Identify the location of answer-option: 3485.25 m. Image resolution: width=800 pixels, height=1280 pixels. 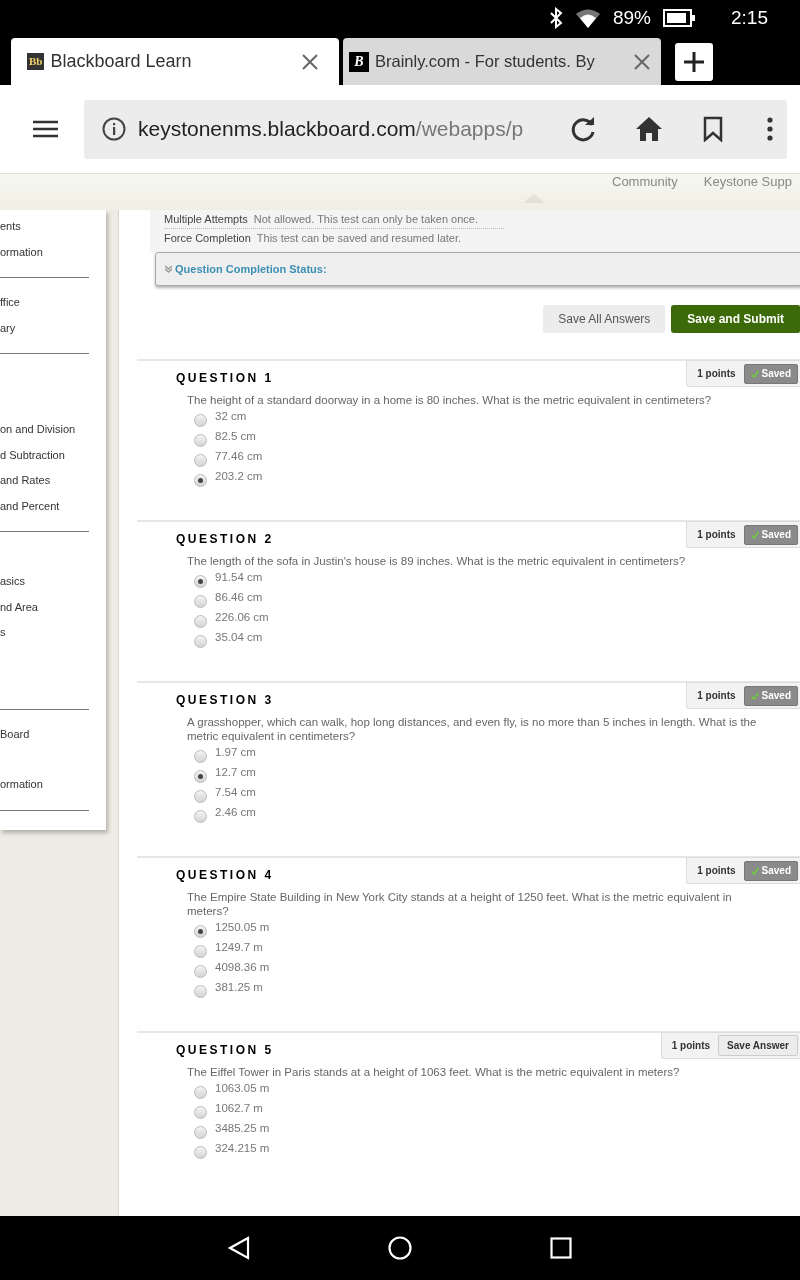
(242, 1128).